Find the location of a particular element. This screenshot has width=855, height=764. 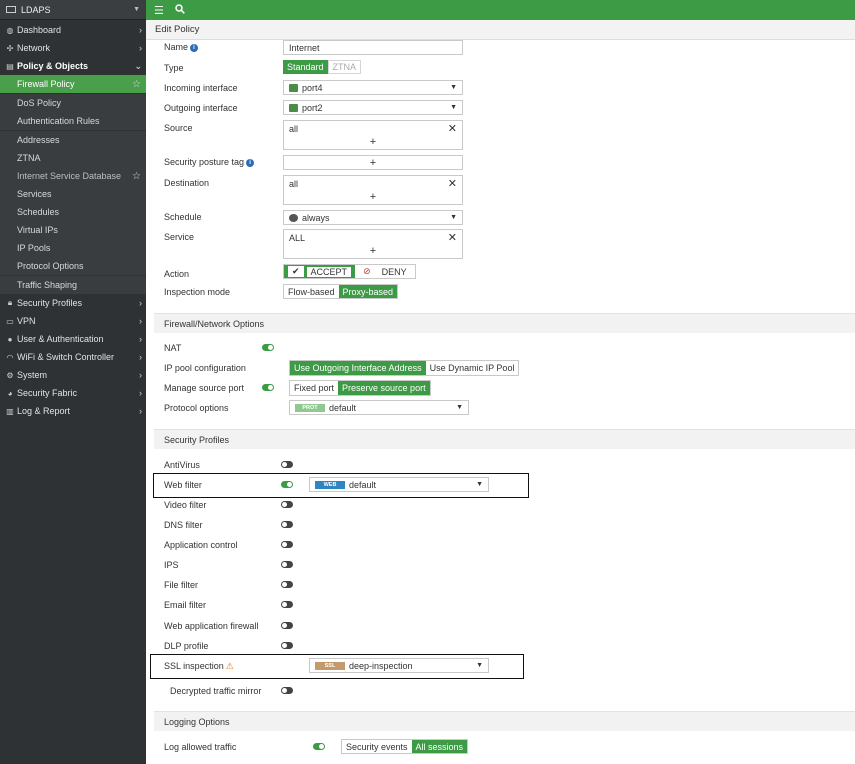

log-allowed-traffic-toggle is located at coordinates (319, 746).